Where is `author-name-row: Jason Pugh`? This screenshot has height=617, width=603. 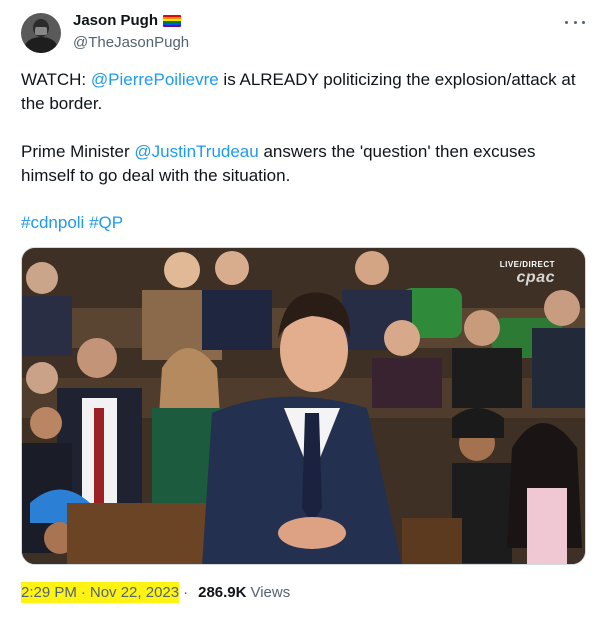
author-name-row: Jason Pugh is located at coordinates (127, 20).